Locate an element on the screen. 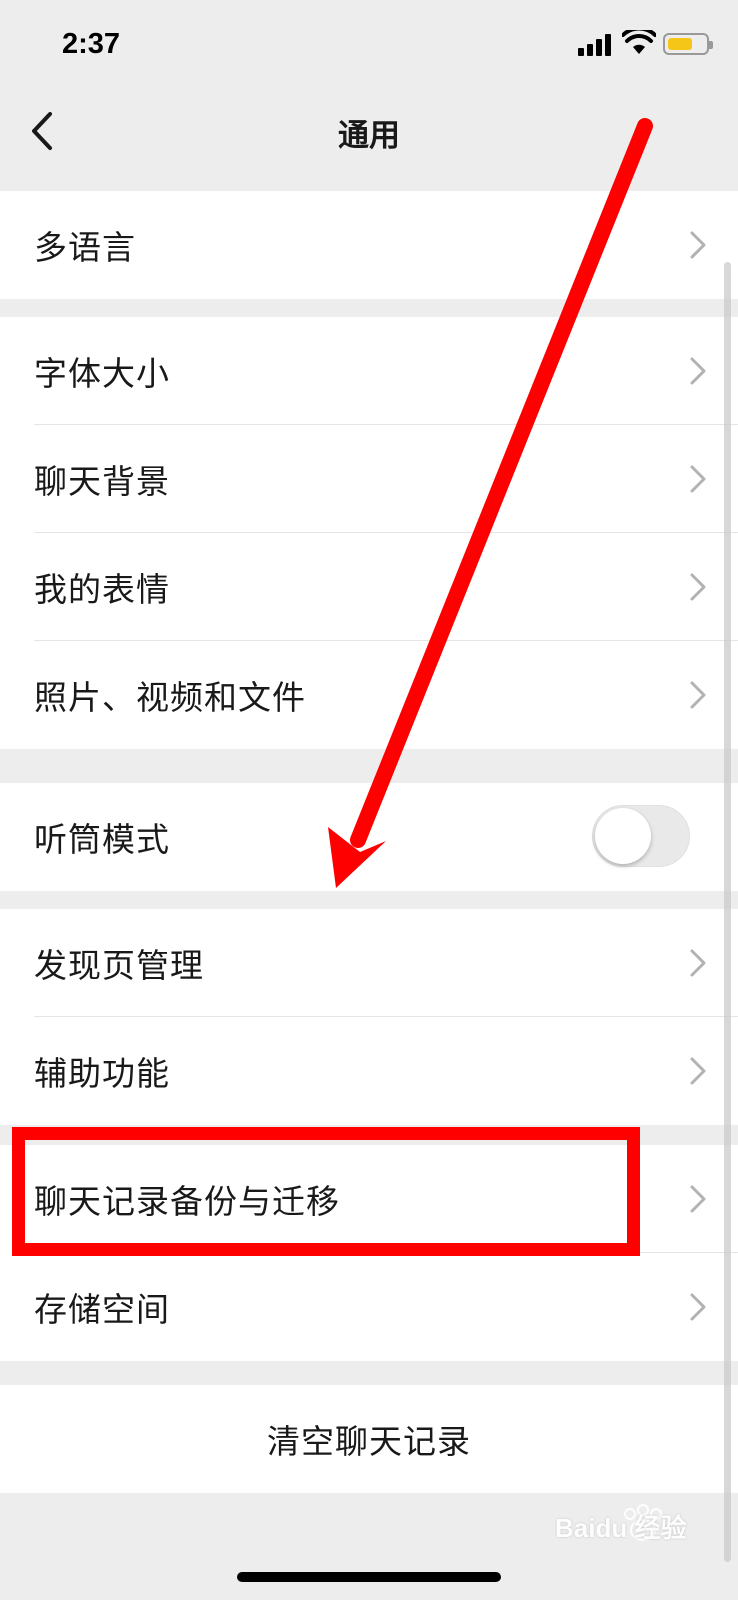 This screenshot has height=1600, width=738. row-label: 存储空间 is located at coordinates (102, 1309).